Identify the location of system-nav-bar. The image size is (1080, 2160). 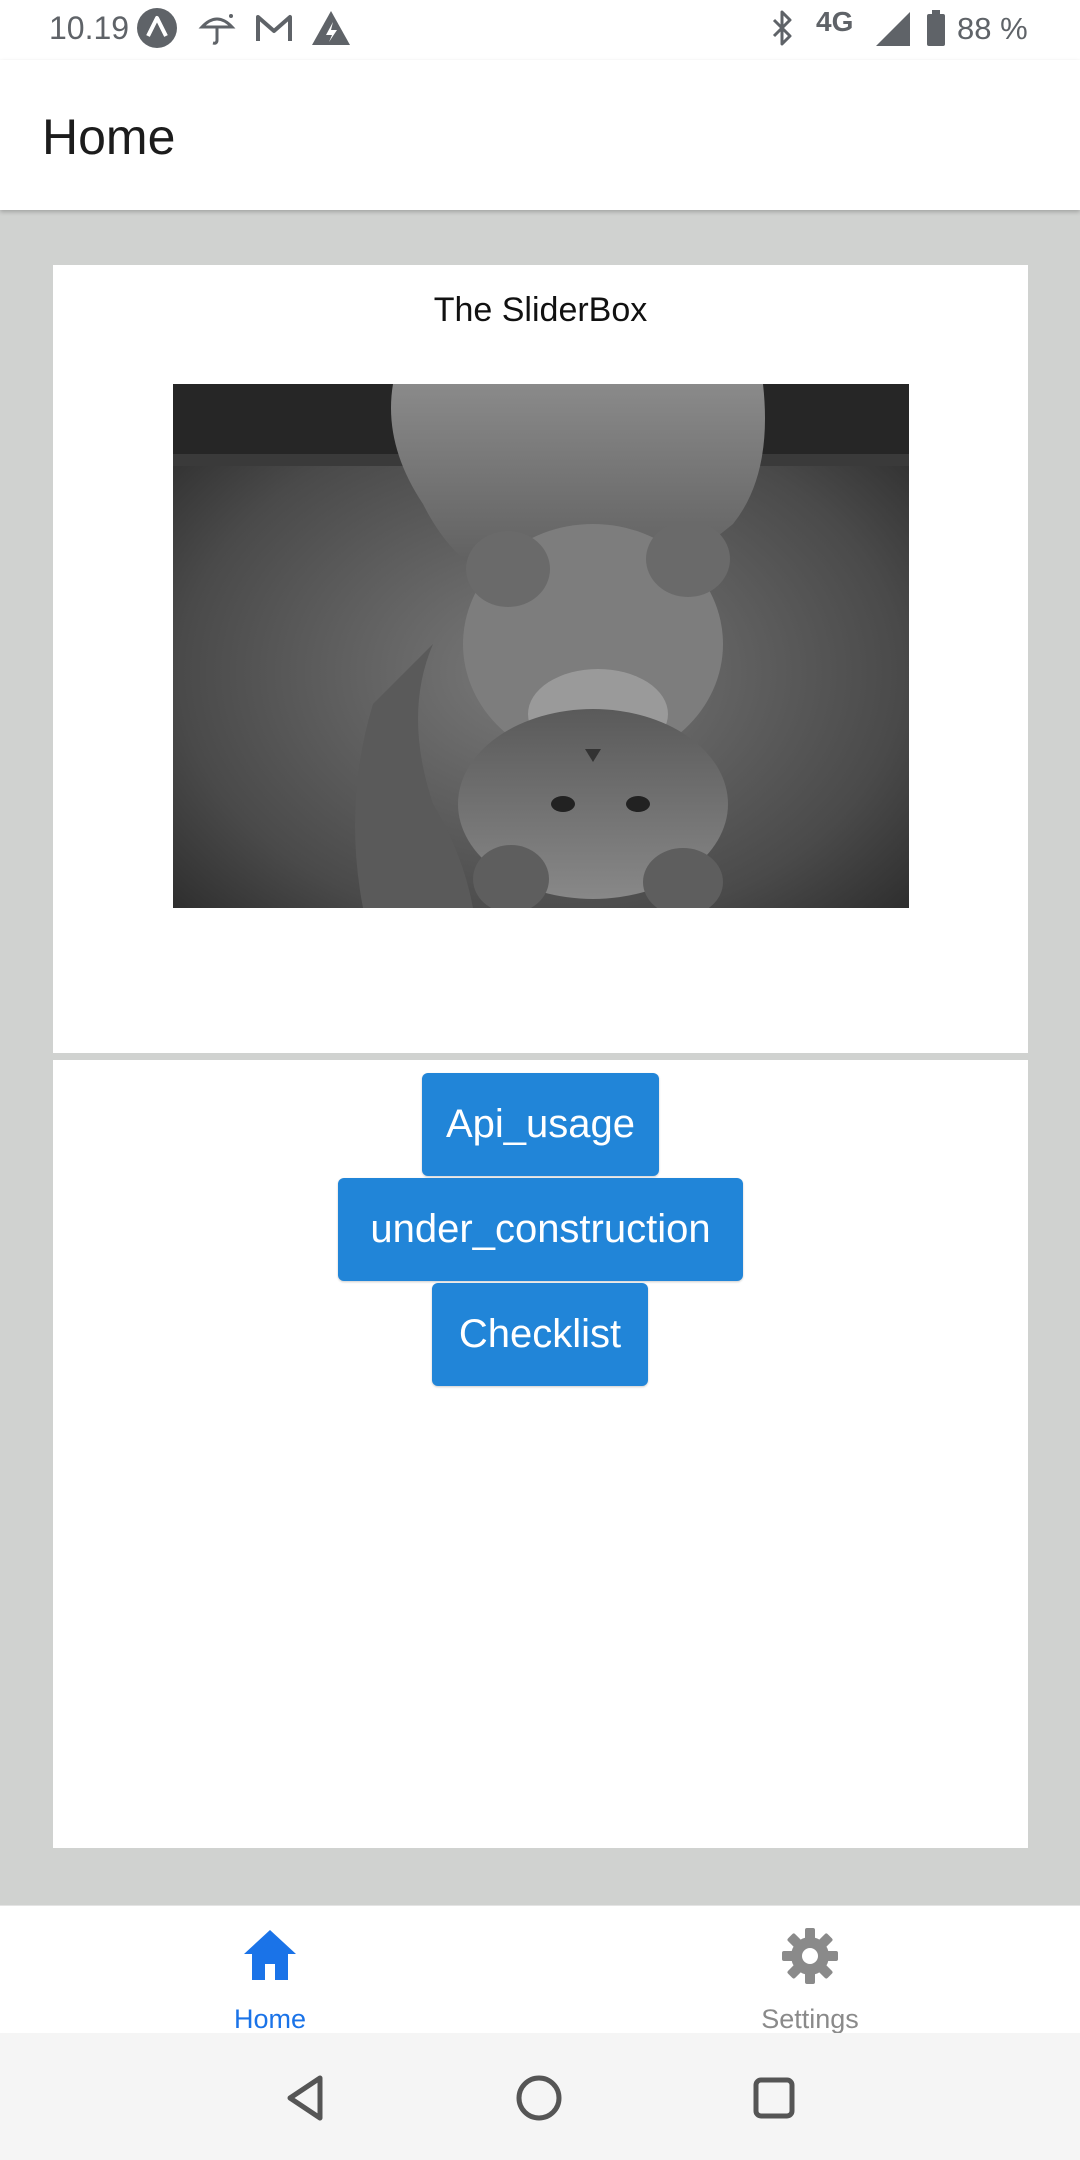
(540, 2096).